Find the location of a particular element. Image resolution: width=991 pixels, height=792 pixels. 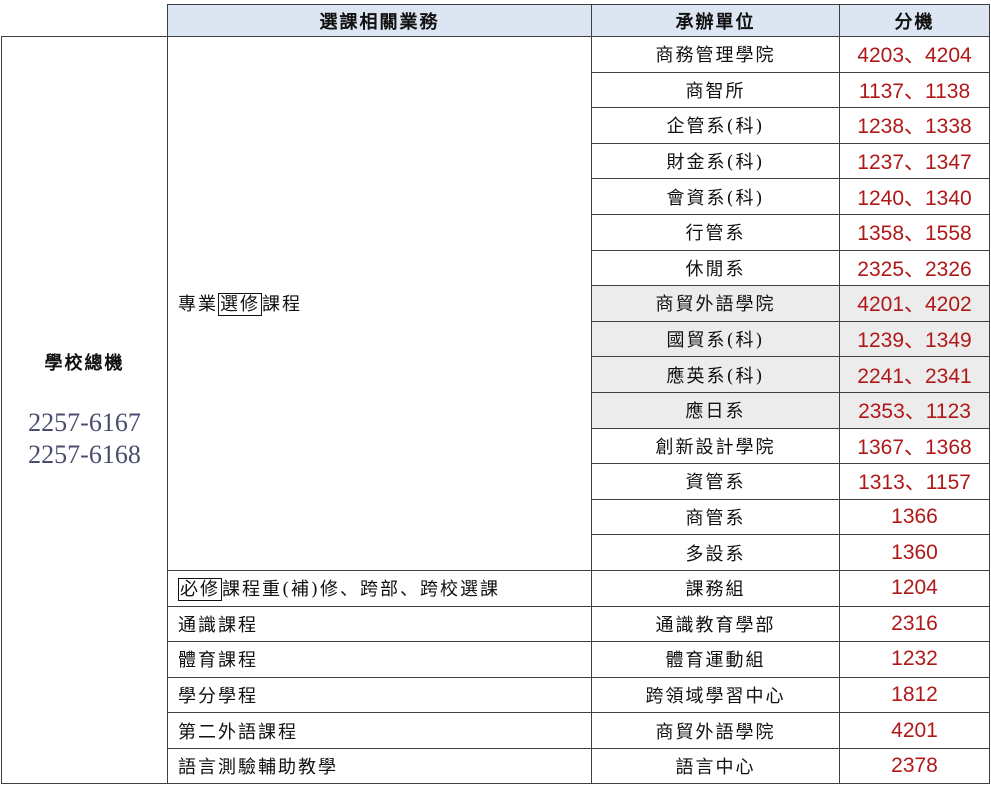

unit-cell: 商管系 is located at coordinates (715, 517).